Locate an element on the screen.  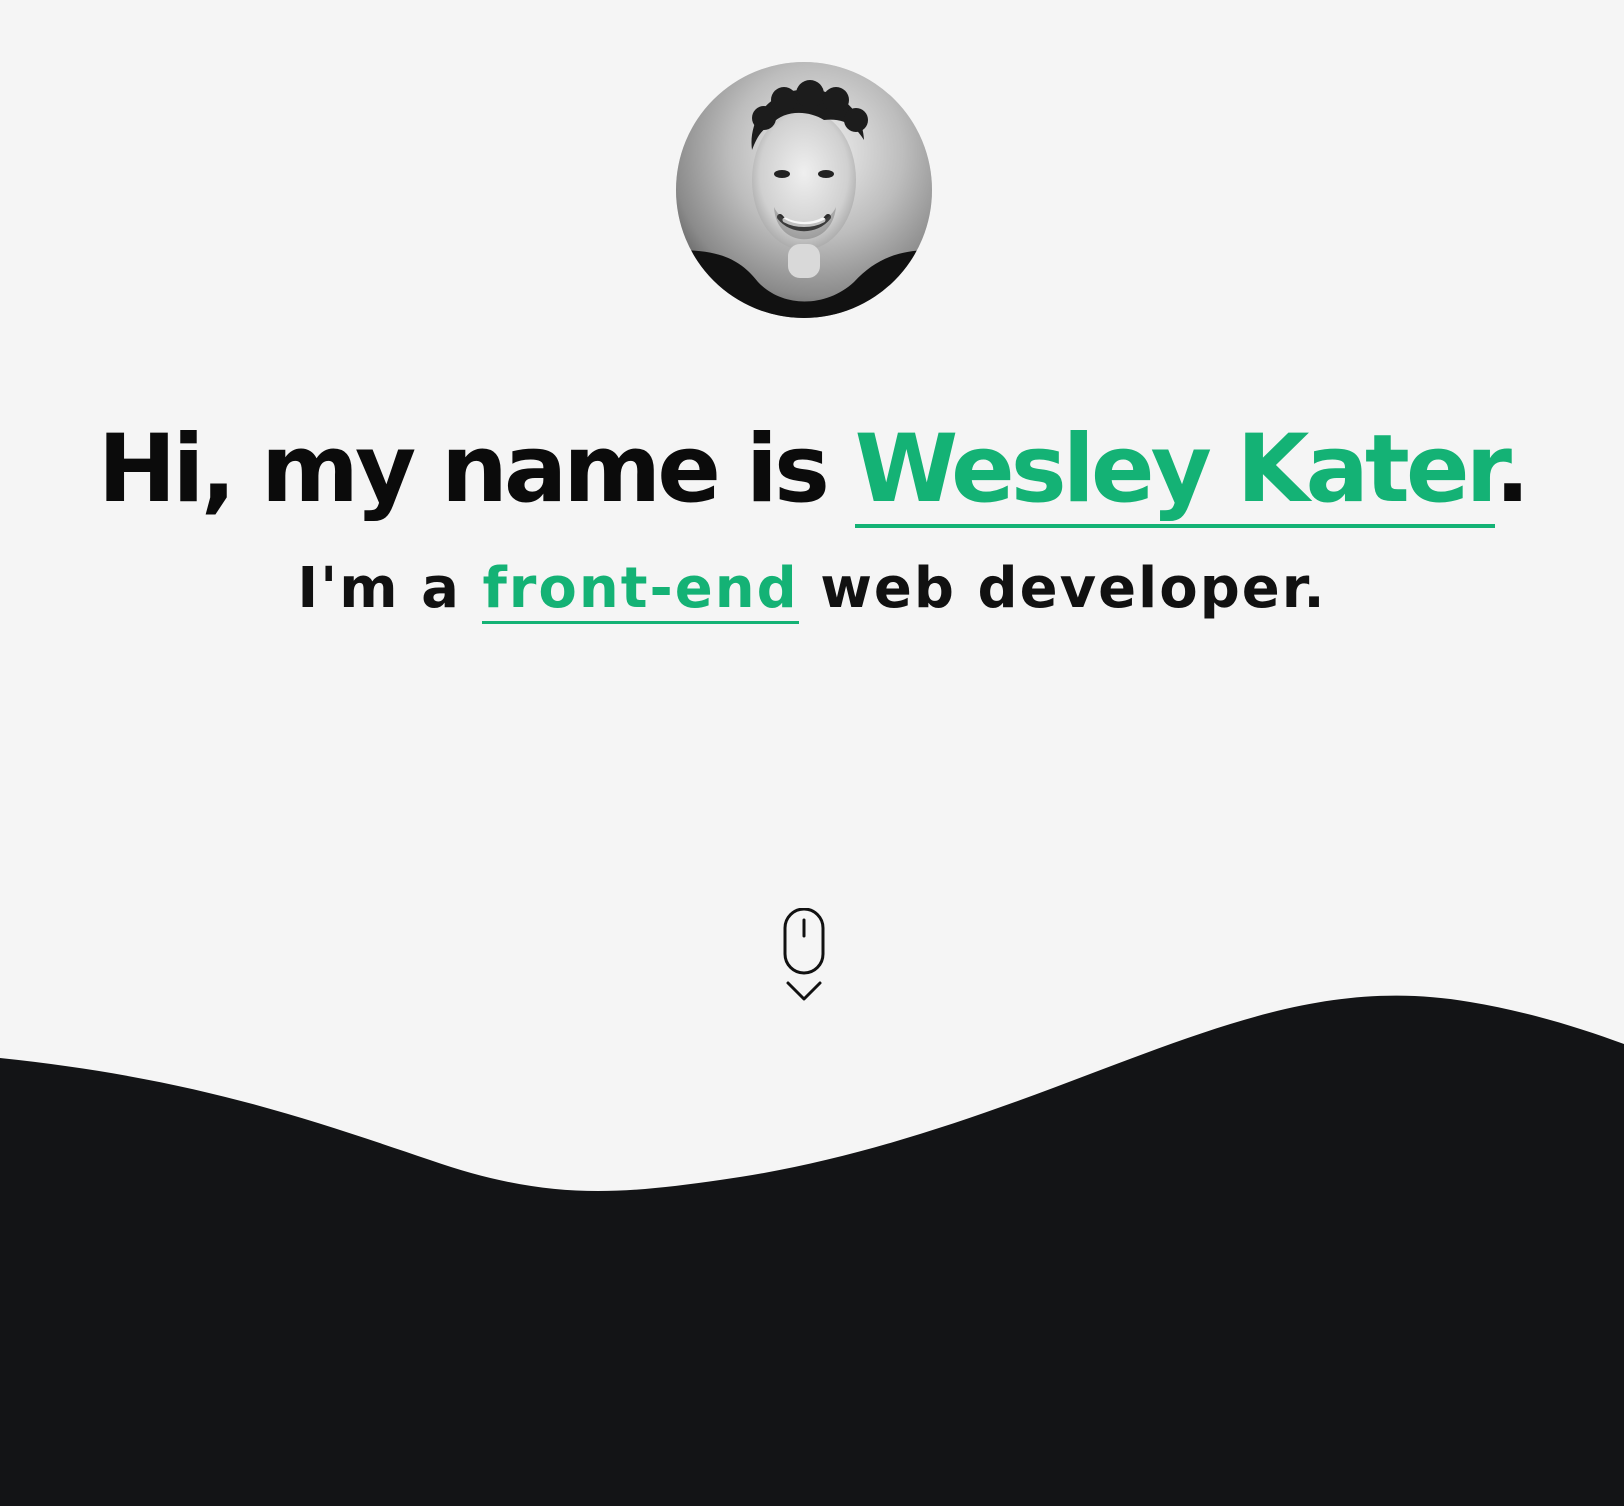
headline: Hi, my name is Wesley Kater. is located at coordinates (812, 470).